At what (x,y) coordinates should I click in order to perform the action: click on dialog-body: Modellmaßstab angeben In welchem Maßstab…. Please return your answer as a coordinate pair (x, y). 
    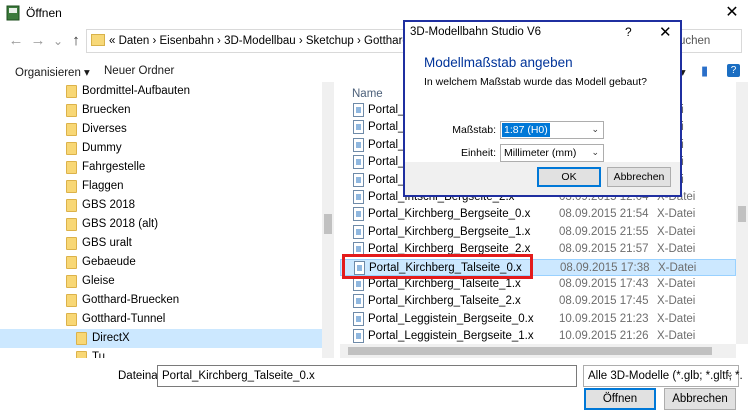
    Looking at the image, I should click on (542, 103).